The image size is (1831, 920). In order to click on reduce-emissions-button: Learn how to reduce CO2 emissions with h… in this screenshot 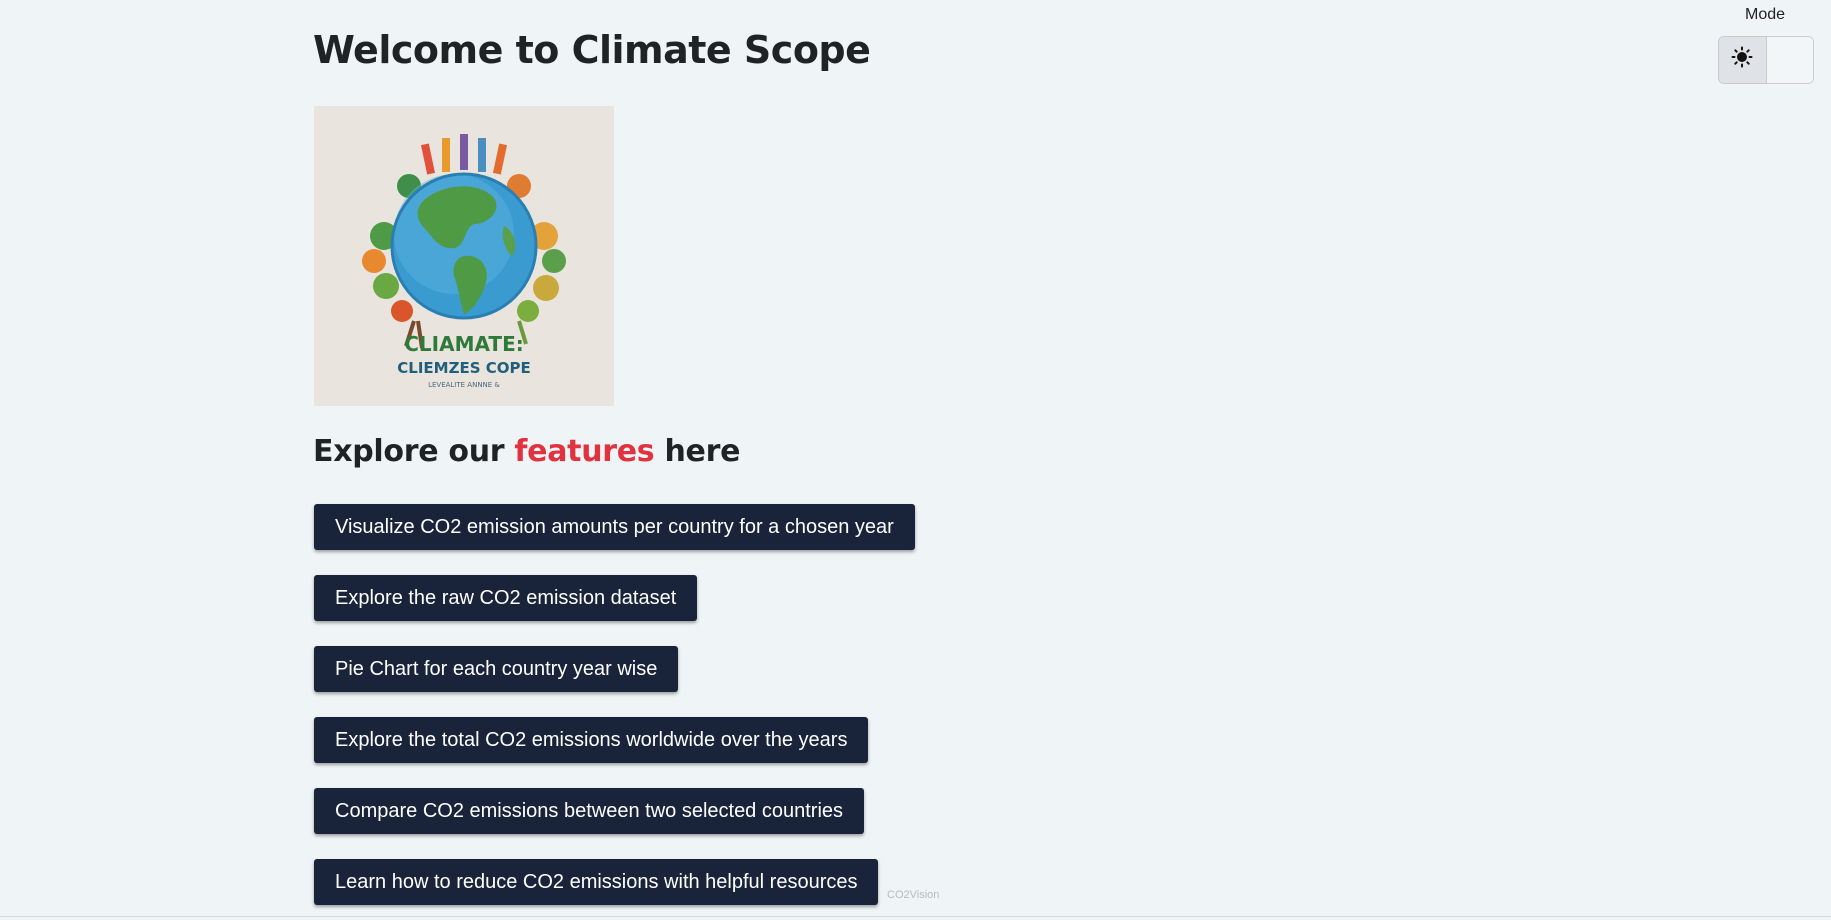, I will do `click(596, 882)`.